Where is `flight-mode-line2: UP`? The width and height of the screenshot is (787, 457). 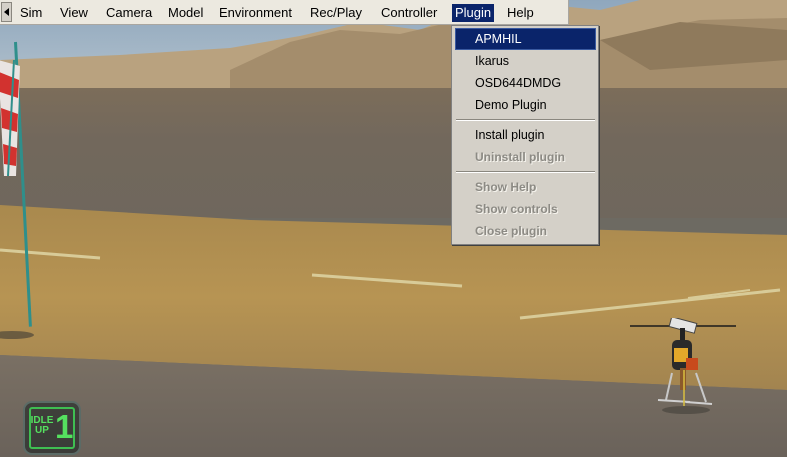
flight-mode-line2: UP is located at coordinates (42, 430).